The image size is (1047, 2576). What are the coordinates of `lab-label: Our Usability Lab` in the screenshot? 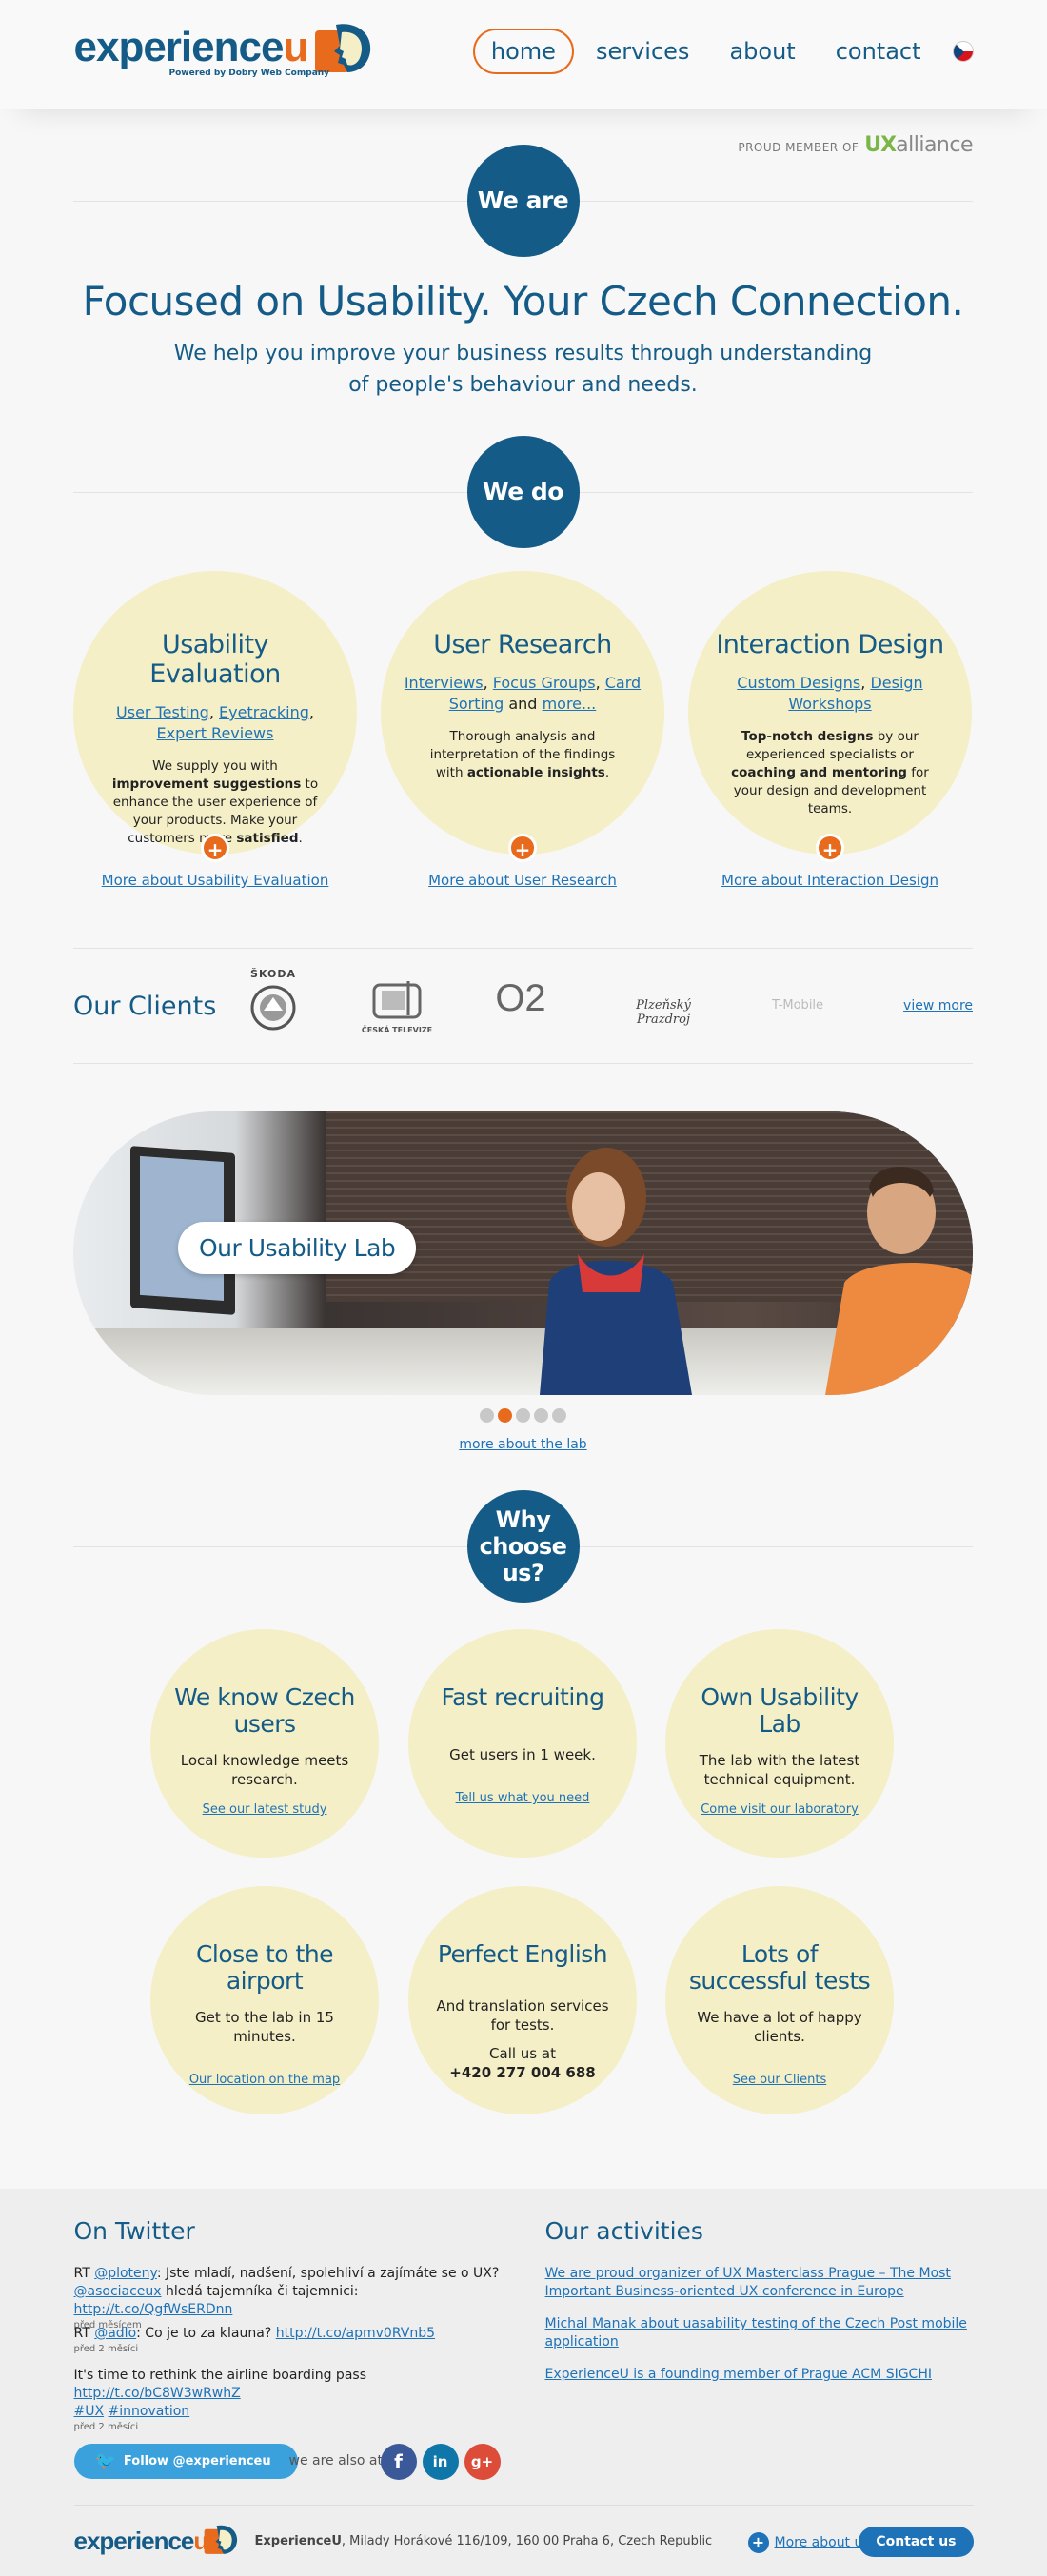 It's located at (297, 1248).